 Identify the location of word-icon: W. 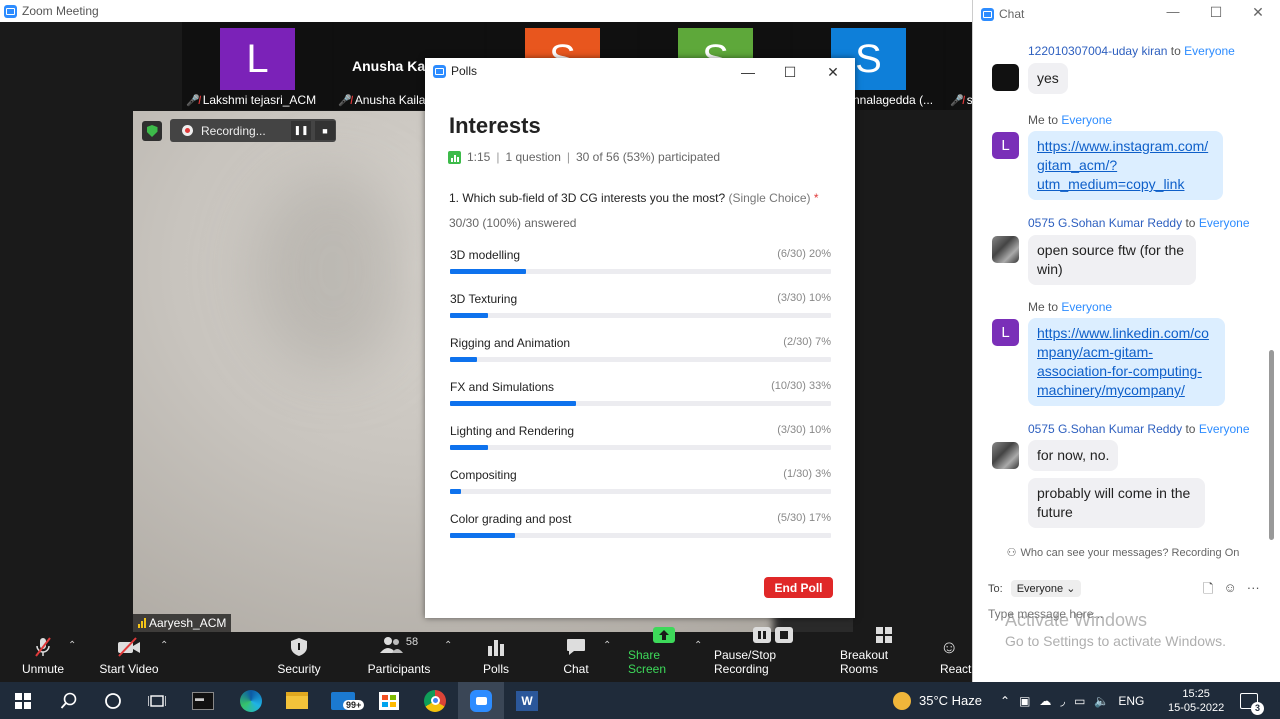
(527, 700).